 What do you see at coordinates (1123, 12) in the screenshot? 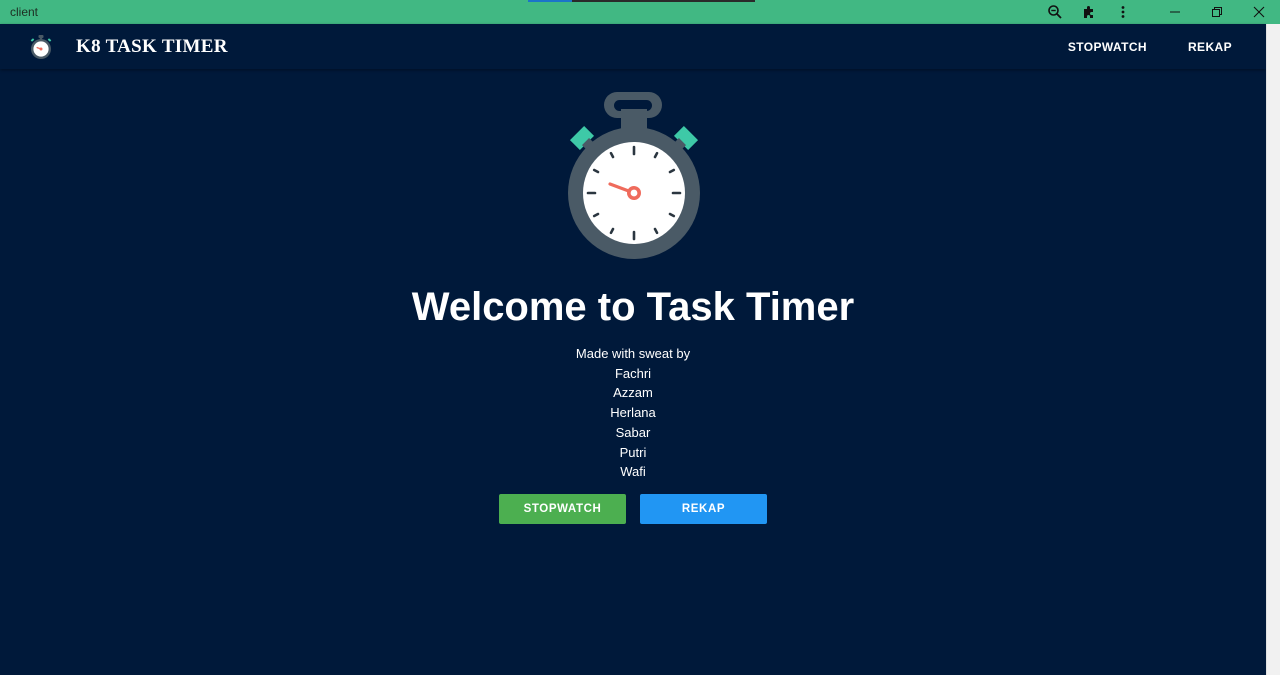
I see `more-vert-icon` at bounding box center [1123, 12].